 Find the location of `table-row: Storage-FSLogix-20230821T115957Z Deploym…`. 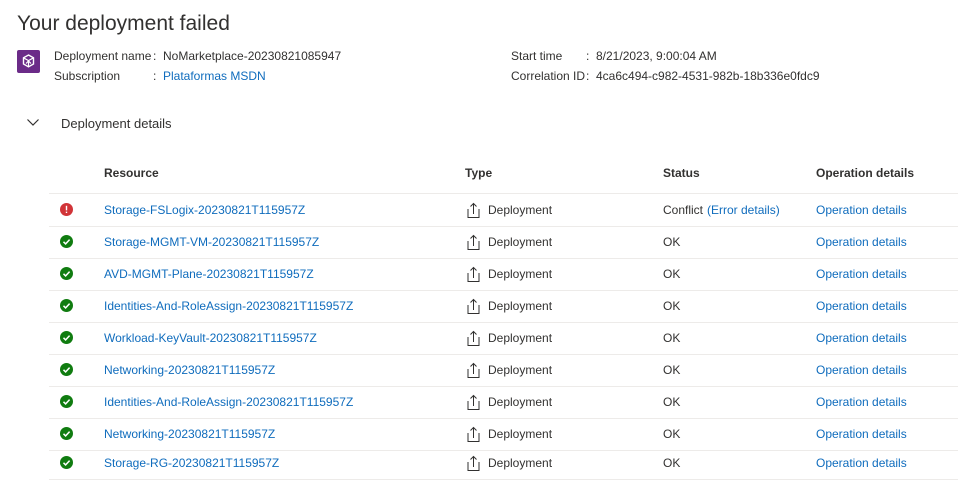

table-row: Storage-FSLogix-20230821T115957Z Deploym… is located at coordinates (503, 210).